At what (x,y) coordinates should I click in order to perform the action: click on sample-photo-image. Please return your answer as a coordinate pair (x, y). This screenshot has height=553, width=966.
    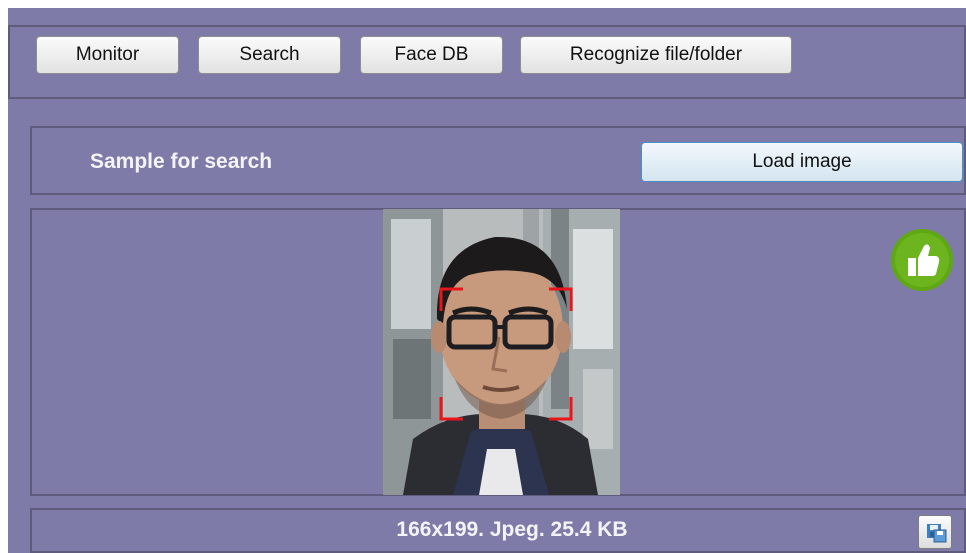
    Looking at the image, I should click on (501, 352).